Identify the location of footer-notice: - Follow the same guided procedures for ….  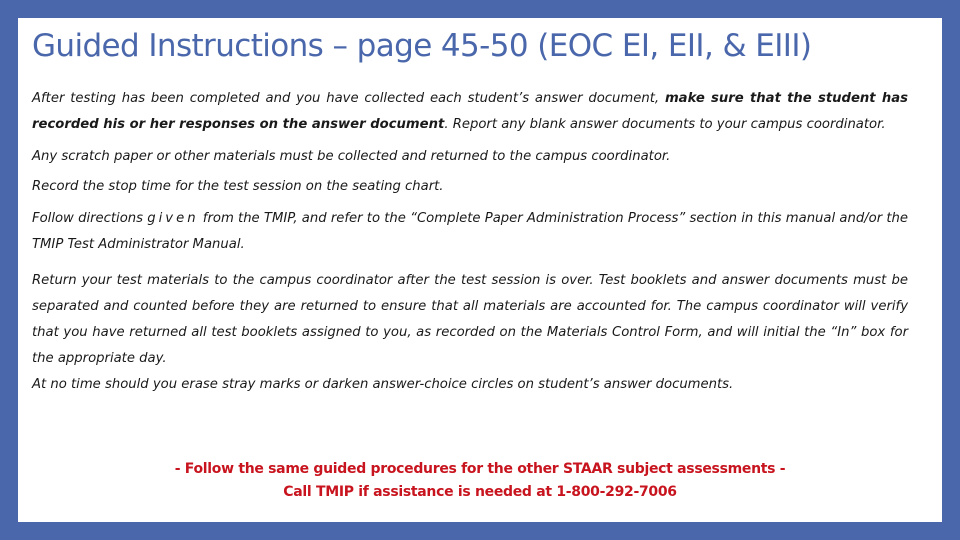
(480, 481).